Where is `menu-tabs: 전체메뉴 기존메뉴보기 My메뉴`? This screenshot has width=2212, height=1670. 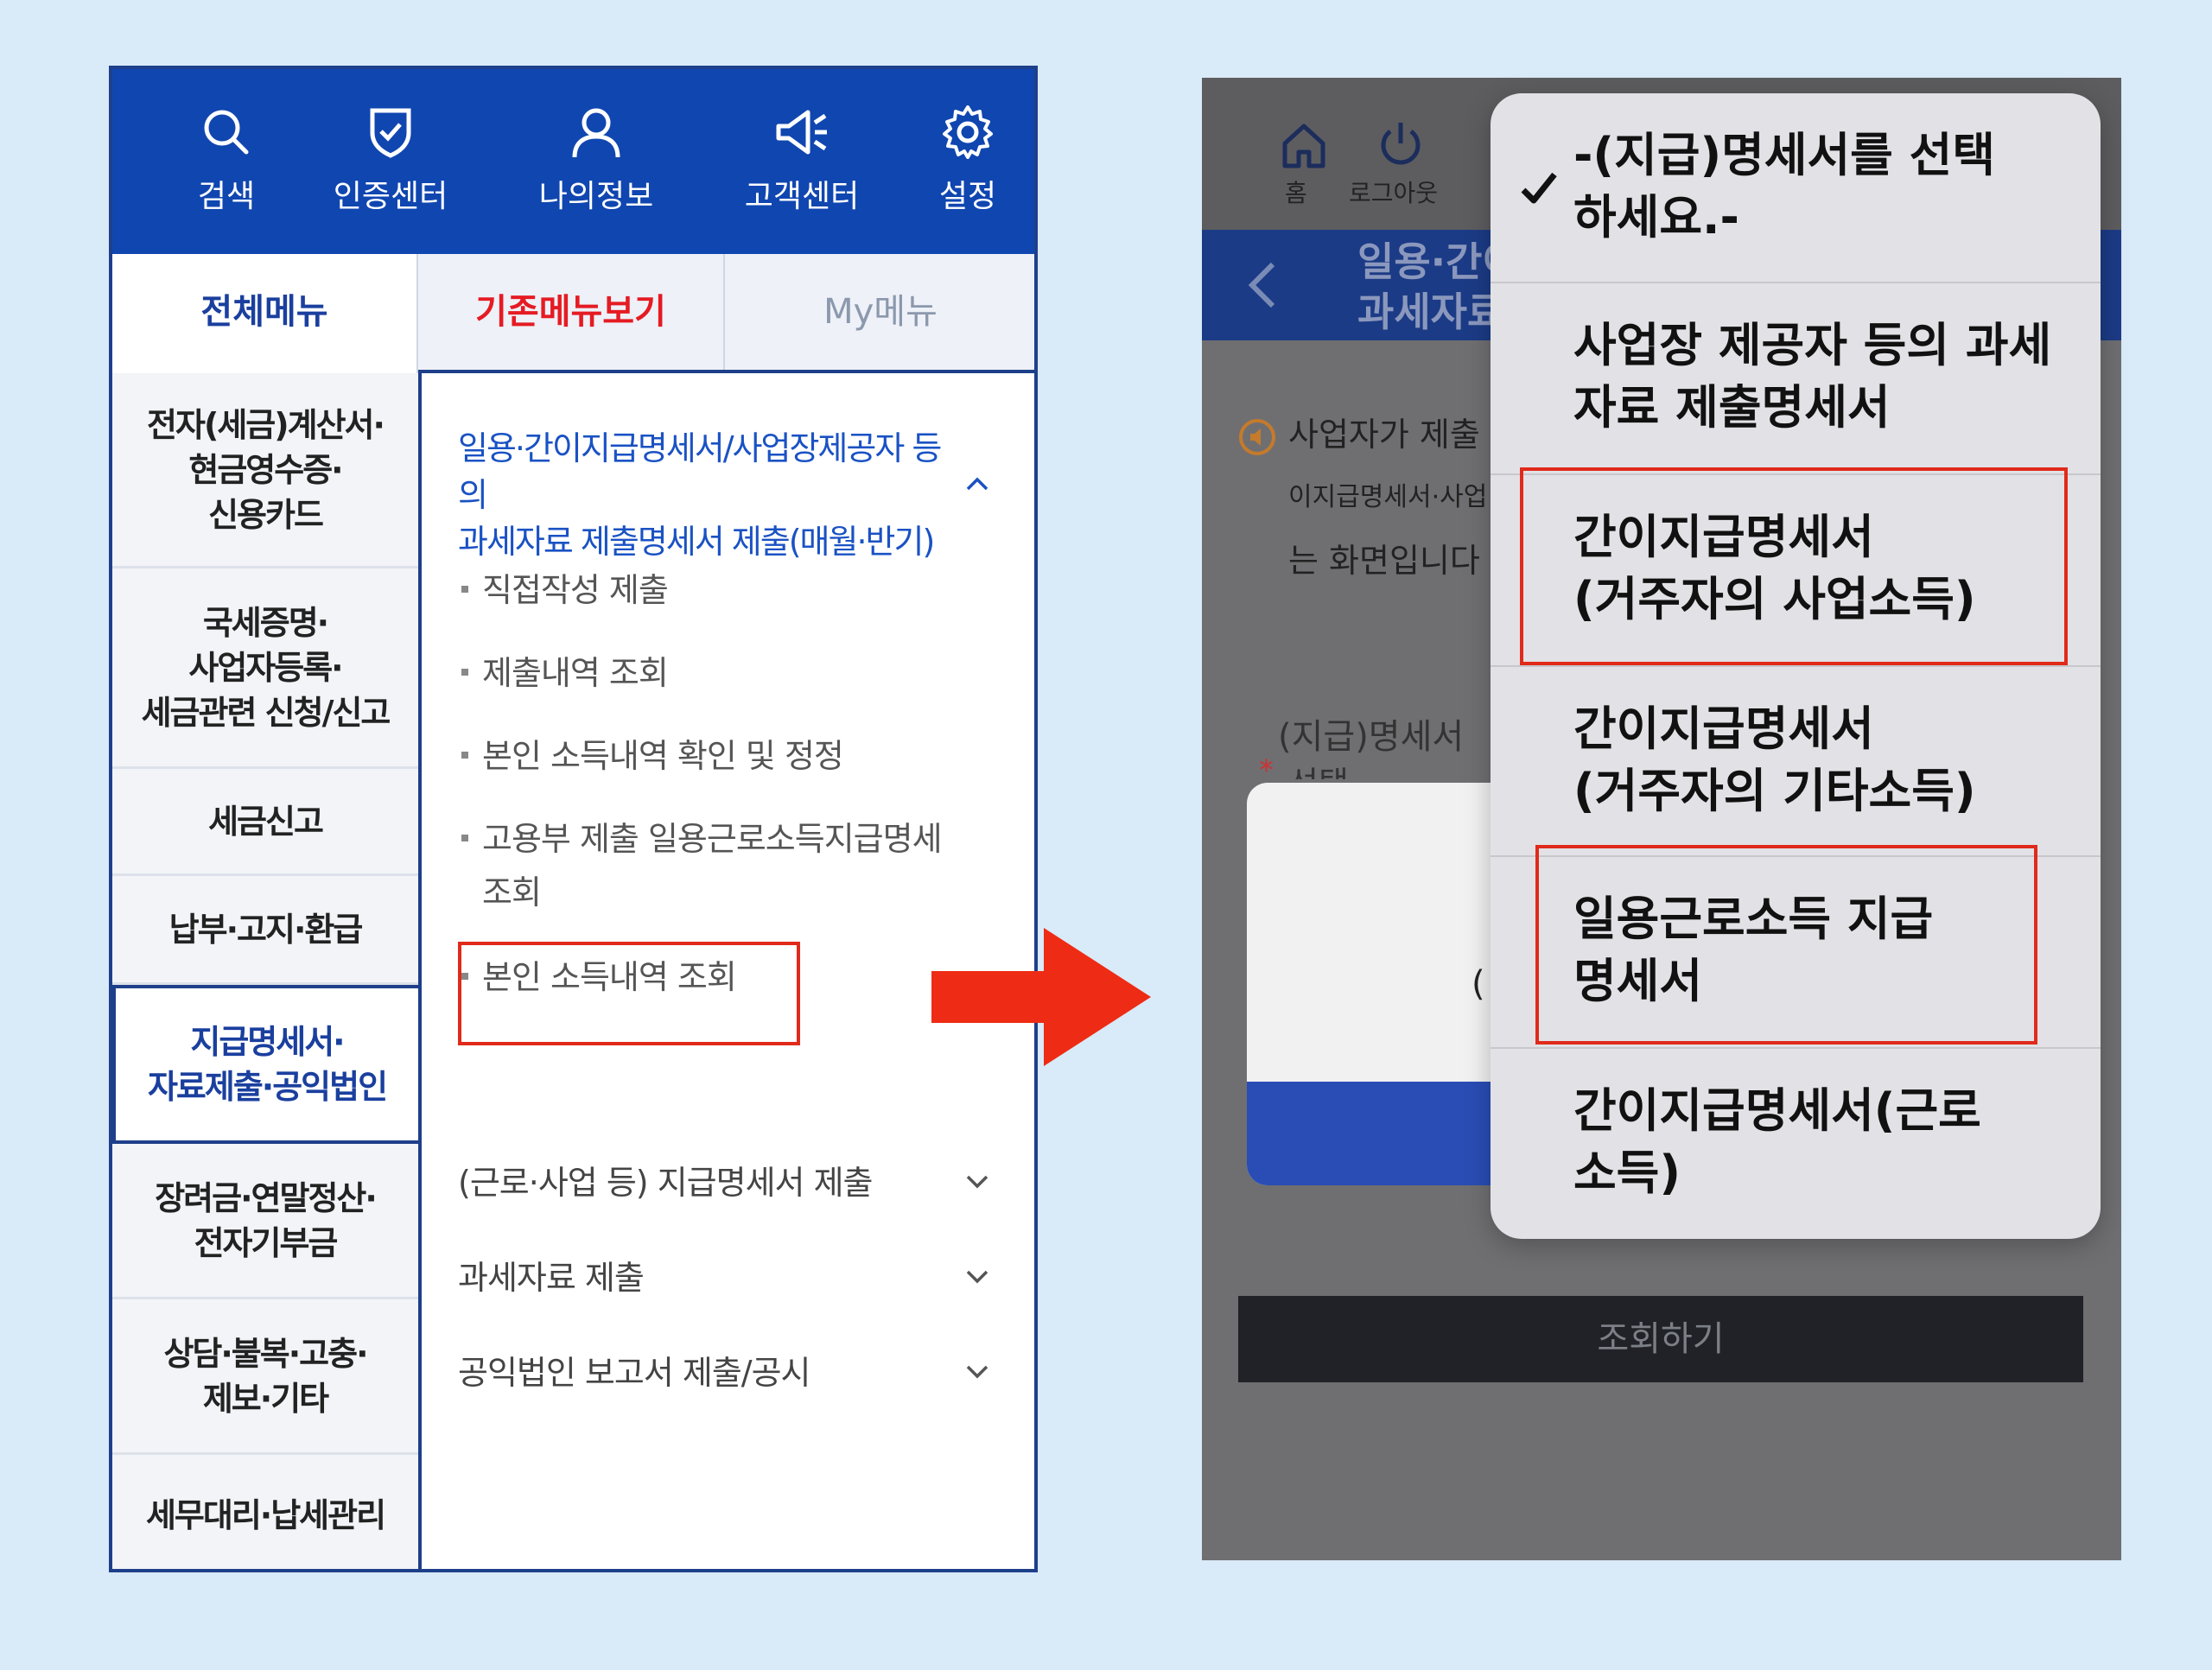
menu-tabs: 전체메뉴 기존메뉴보기 My메뉴 is located at coordinates (573, 313).